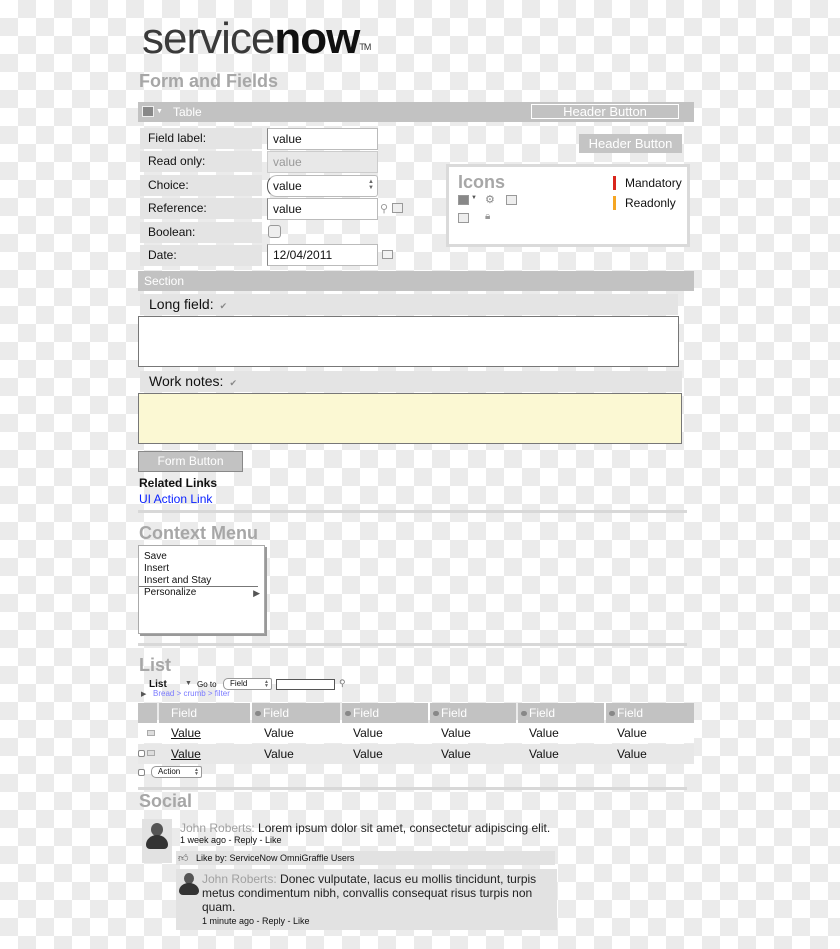 The height and width of the screenshot is (949, 840). I want to click on icons-title: Icons, so click(482, 182).